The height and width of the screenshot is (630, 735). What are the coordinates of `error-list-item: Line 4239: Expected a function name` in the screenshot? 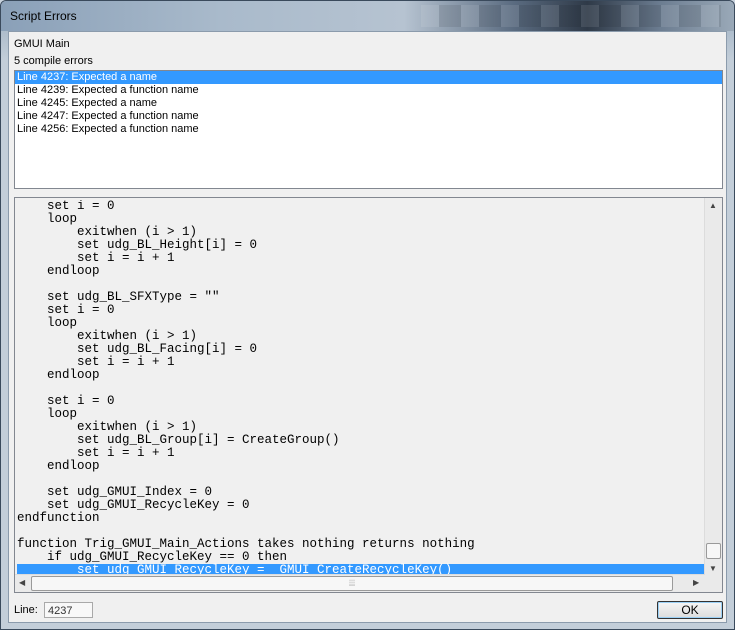 It's located at (368, 90).